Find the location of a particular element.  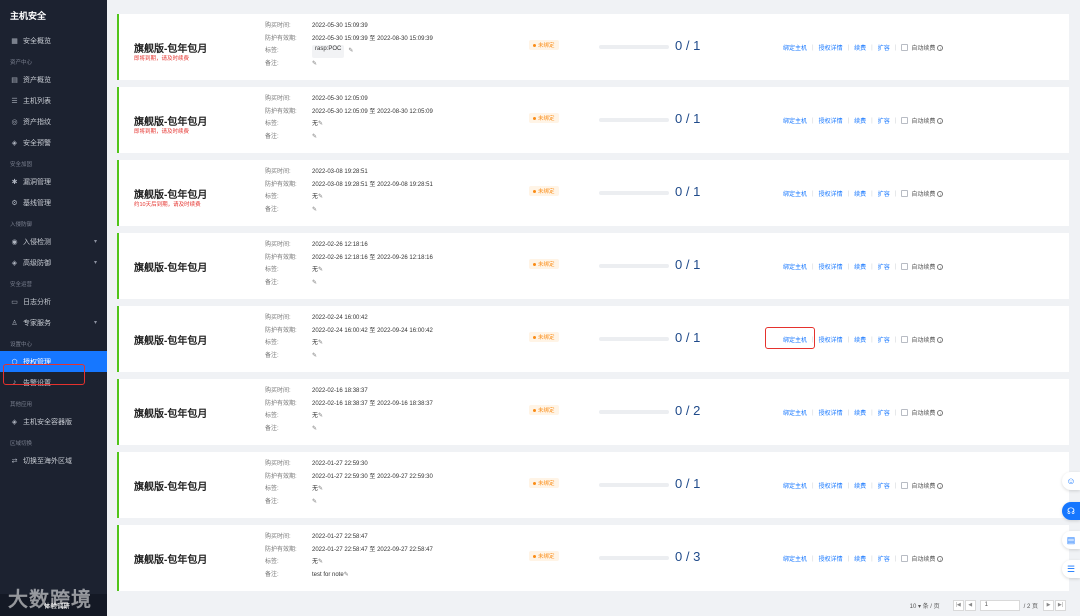

feedback-smile-icon: ☺ is located at coordinates (1071, 481).